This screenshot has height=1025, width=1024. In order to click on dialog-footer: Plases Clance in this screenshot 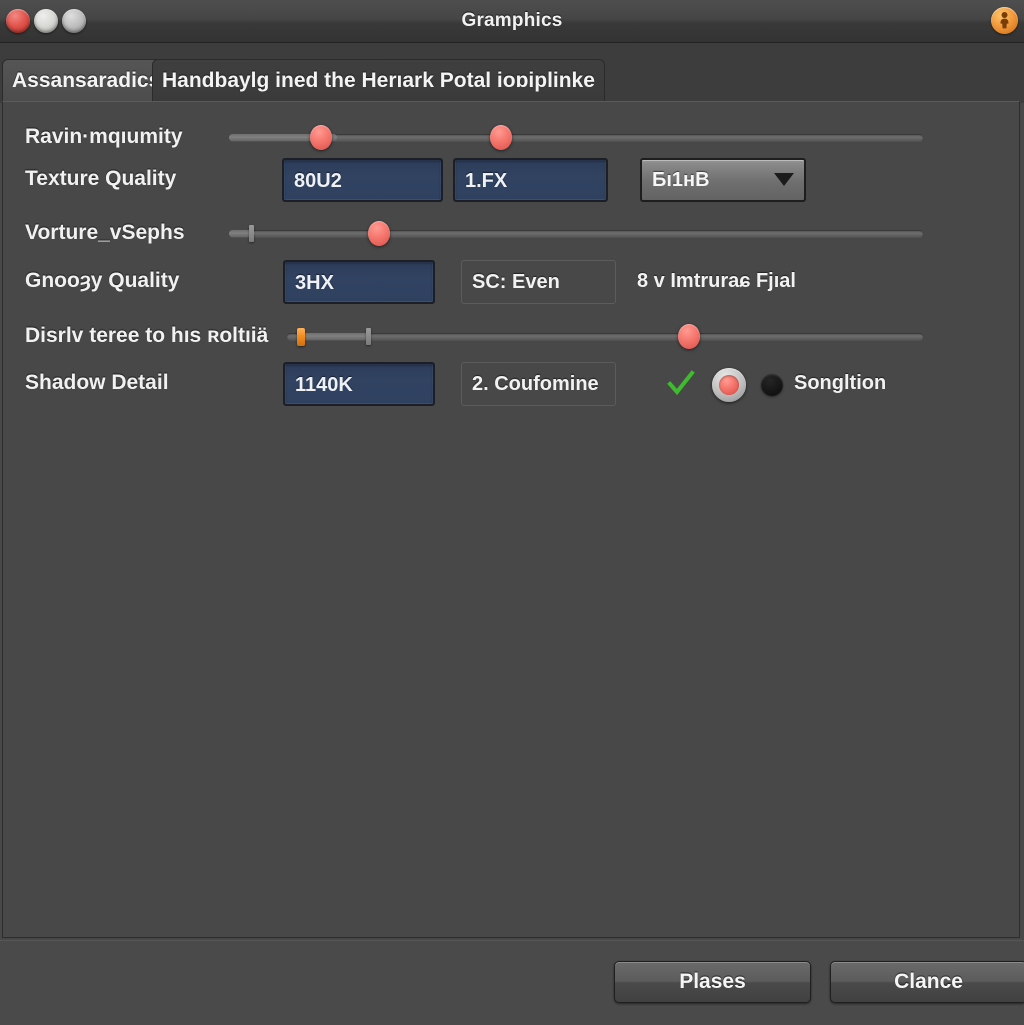, I will do `click(512, 982)`.